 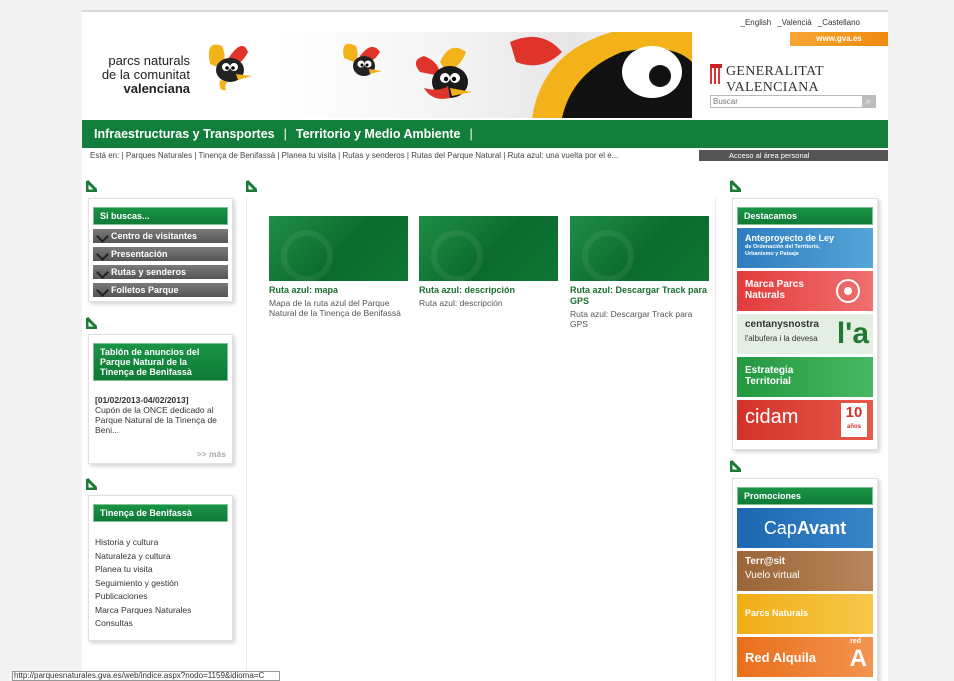 I want to click on generalitat-shield-icon, so click(x=716, y=74).